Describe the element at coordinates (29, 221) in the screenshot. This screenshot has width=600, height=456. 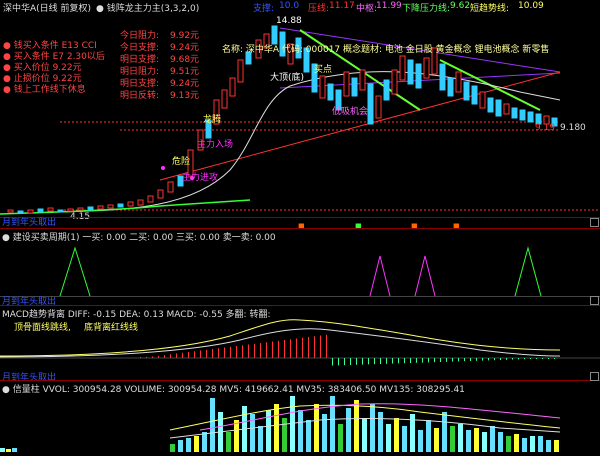
I see `sub1-title: 月到年头取出` at that location.